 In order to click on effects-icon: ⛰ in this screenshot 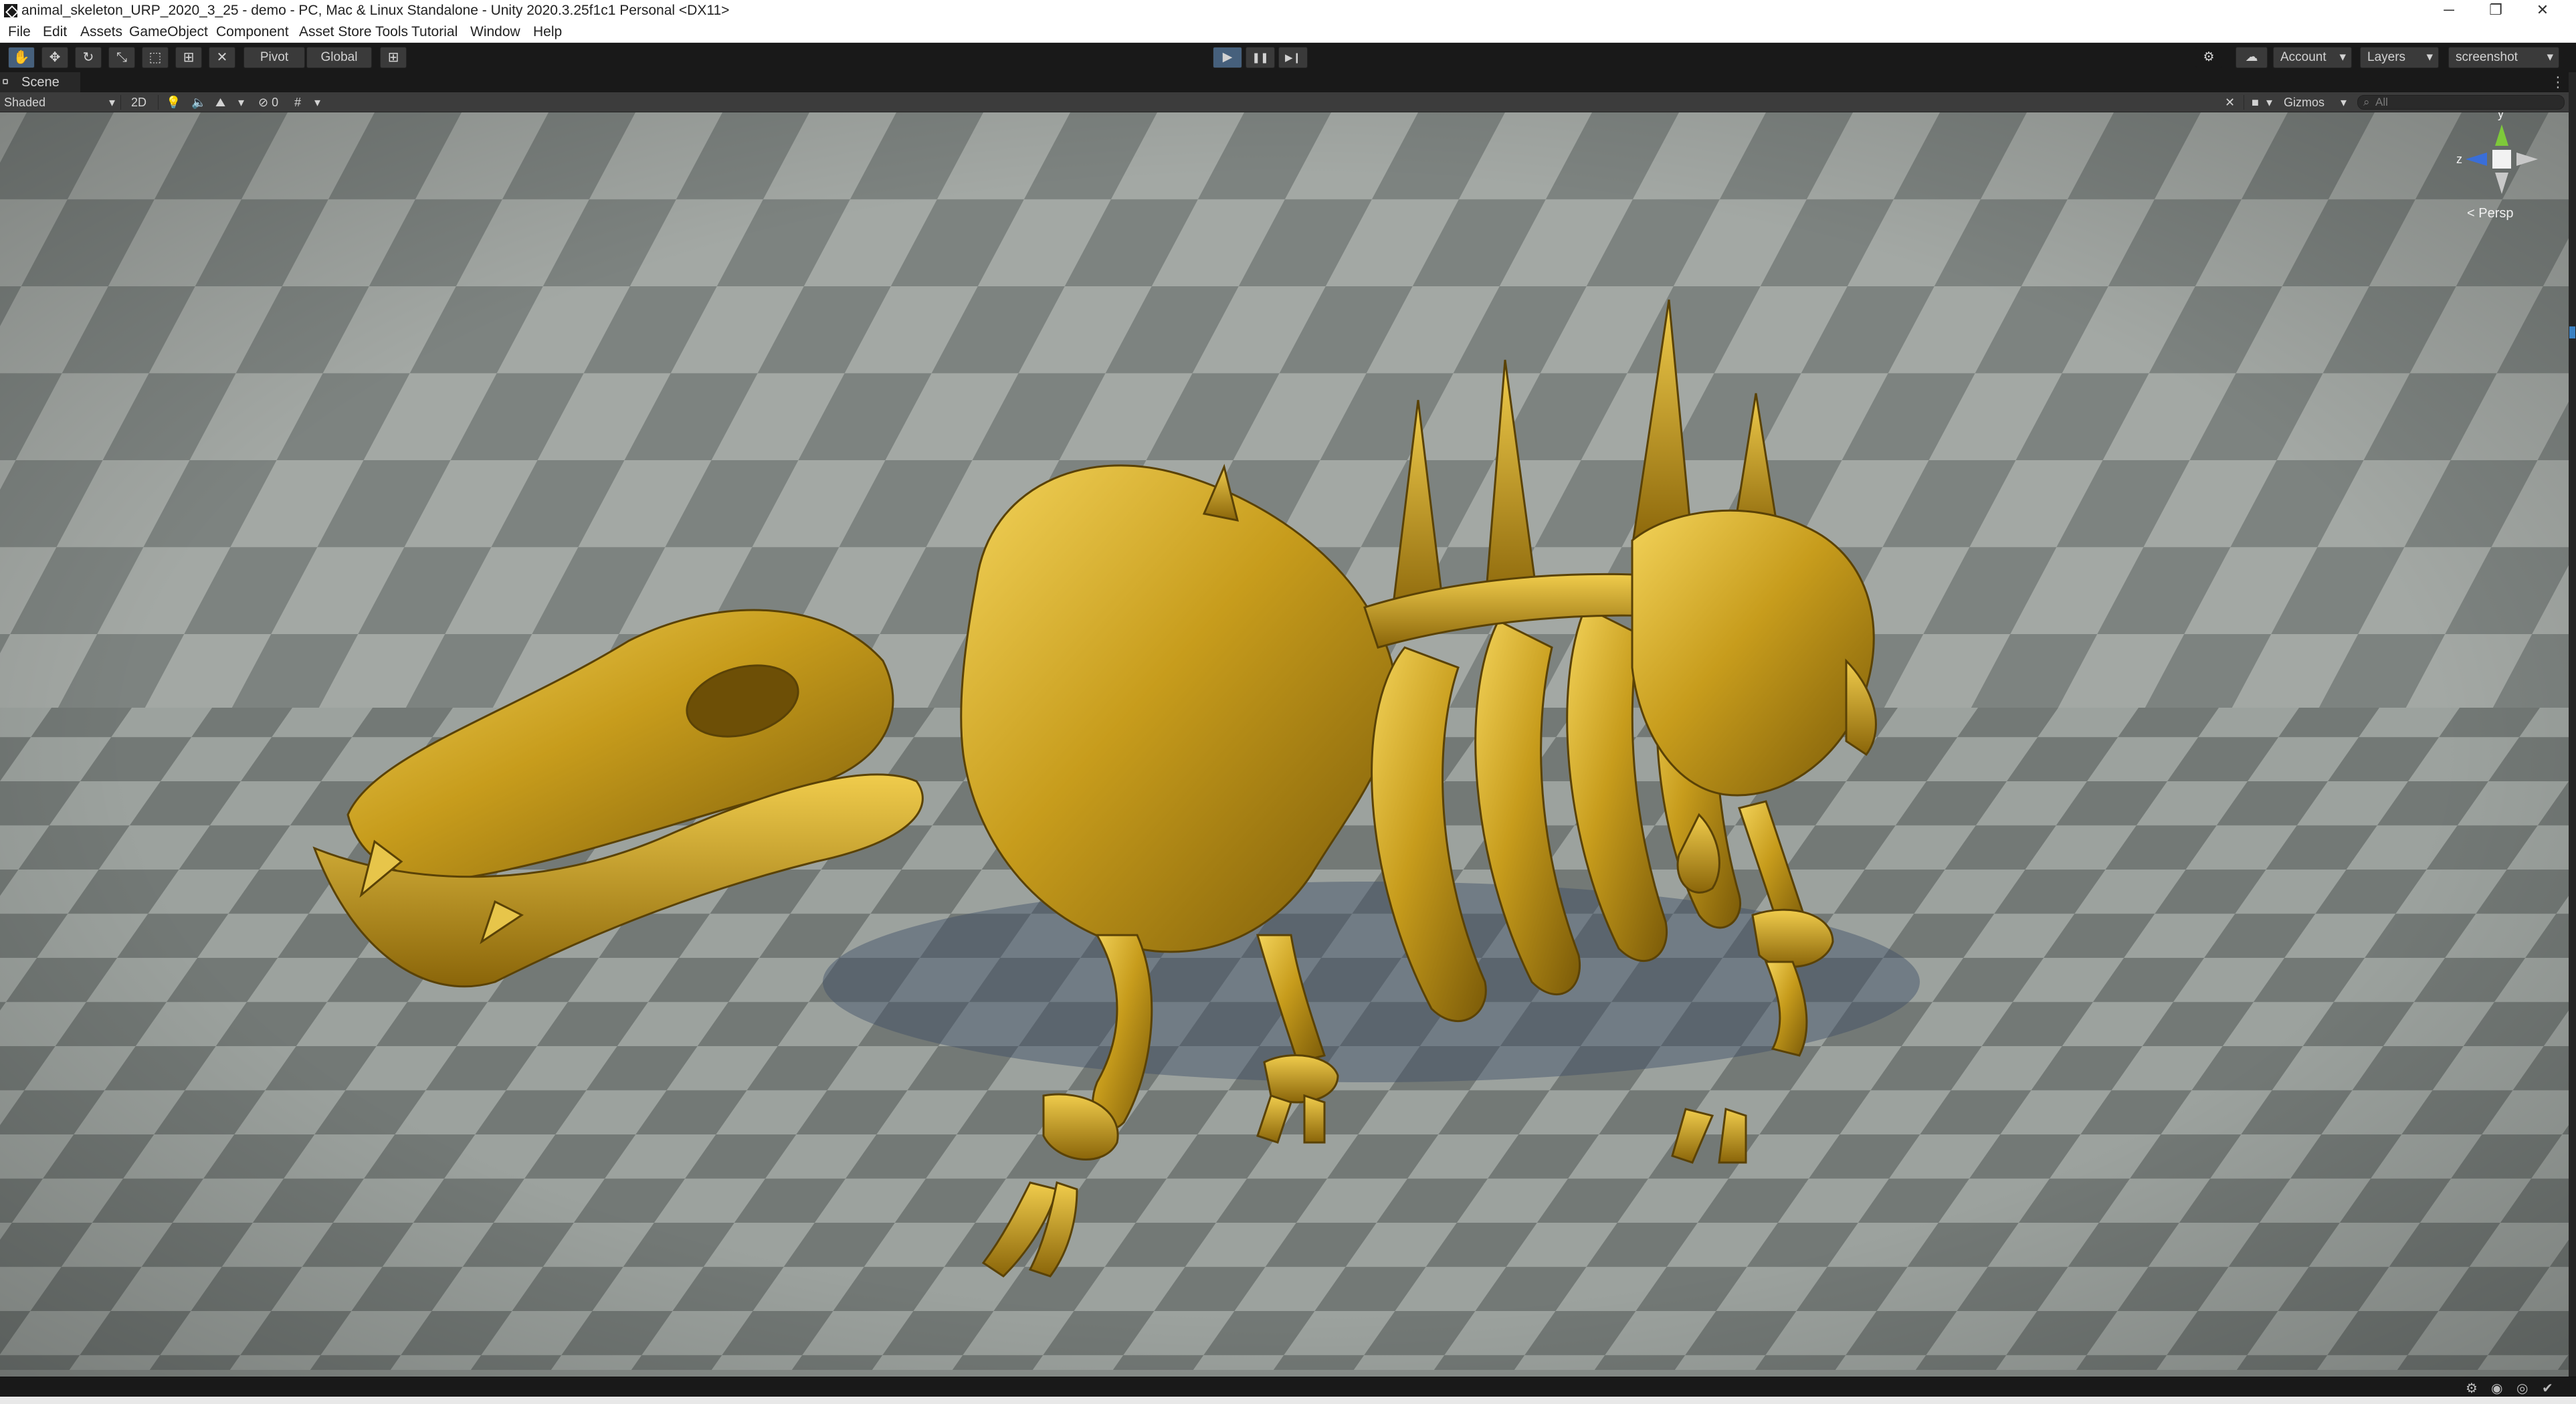, I will do `click(220, 102)`.